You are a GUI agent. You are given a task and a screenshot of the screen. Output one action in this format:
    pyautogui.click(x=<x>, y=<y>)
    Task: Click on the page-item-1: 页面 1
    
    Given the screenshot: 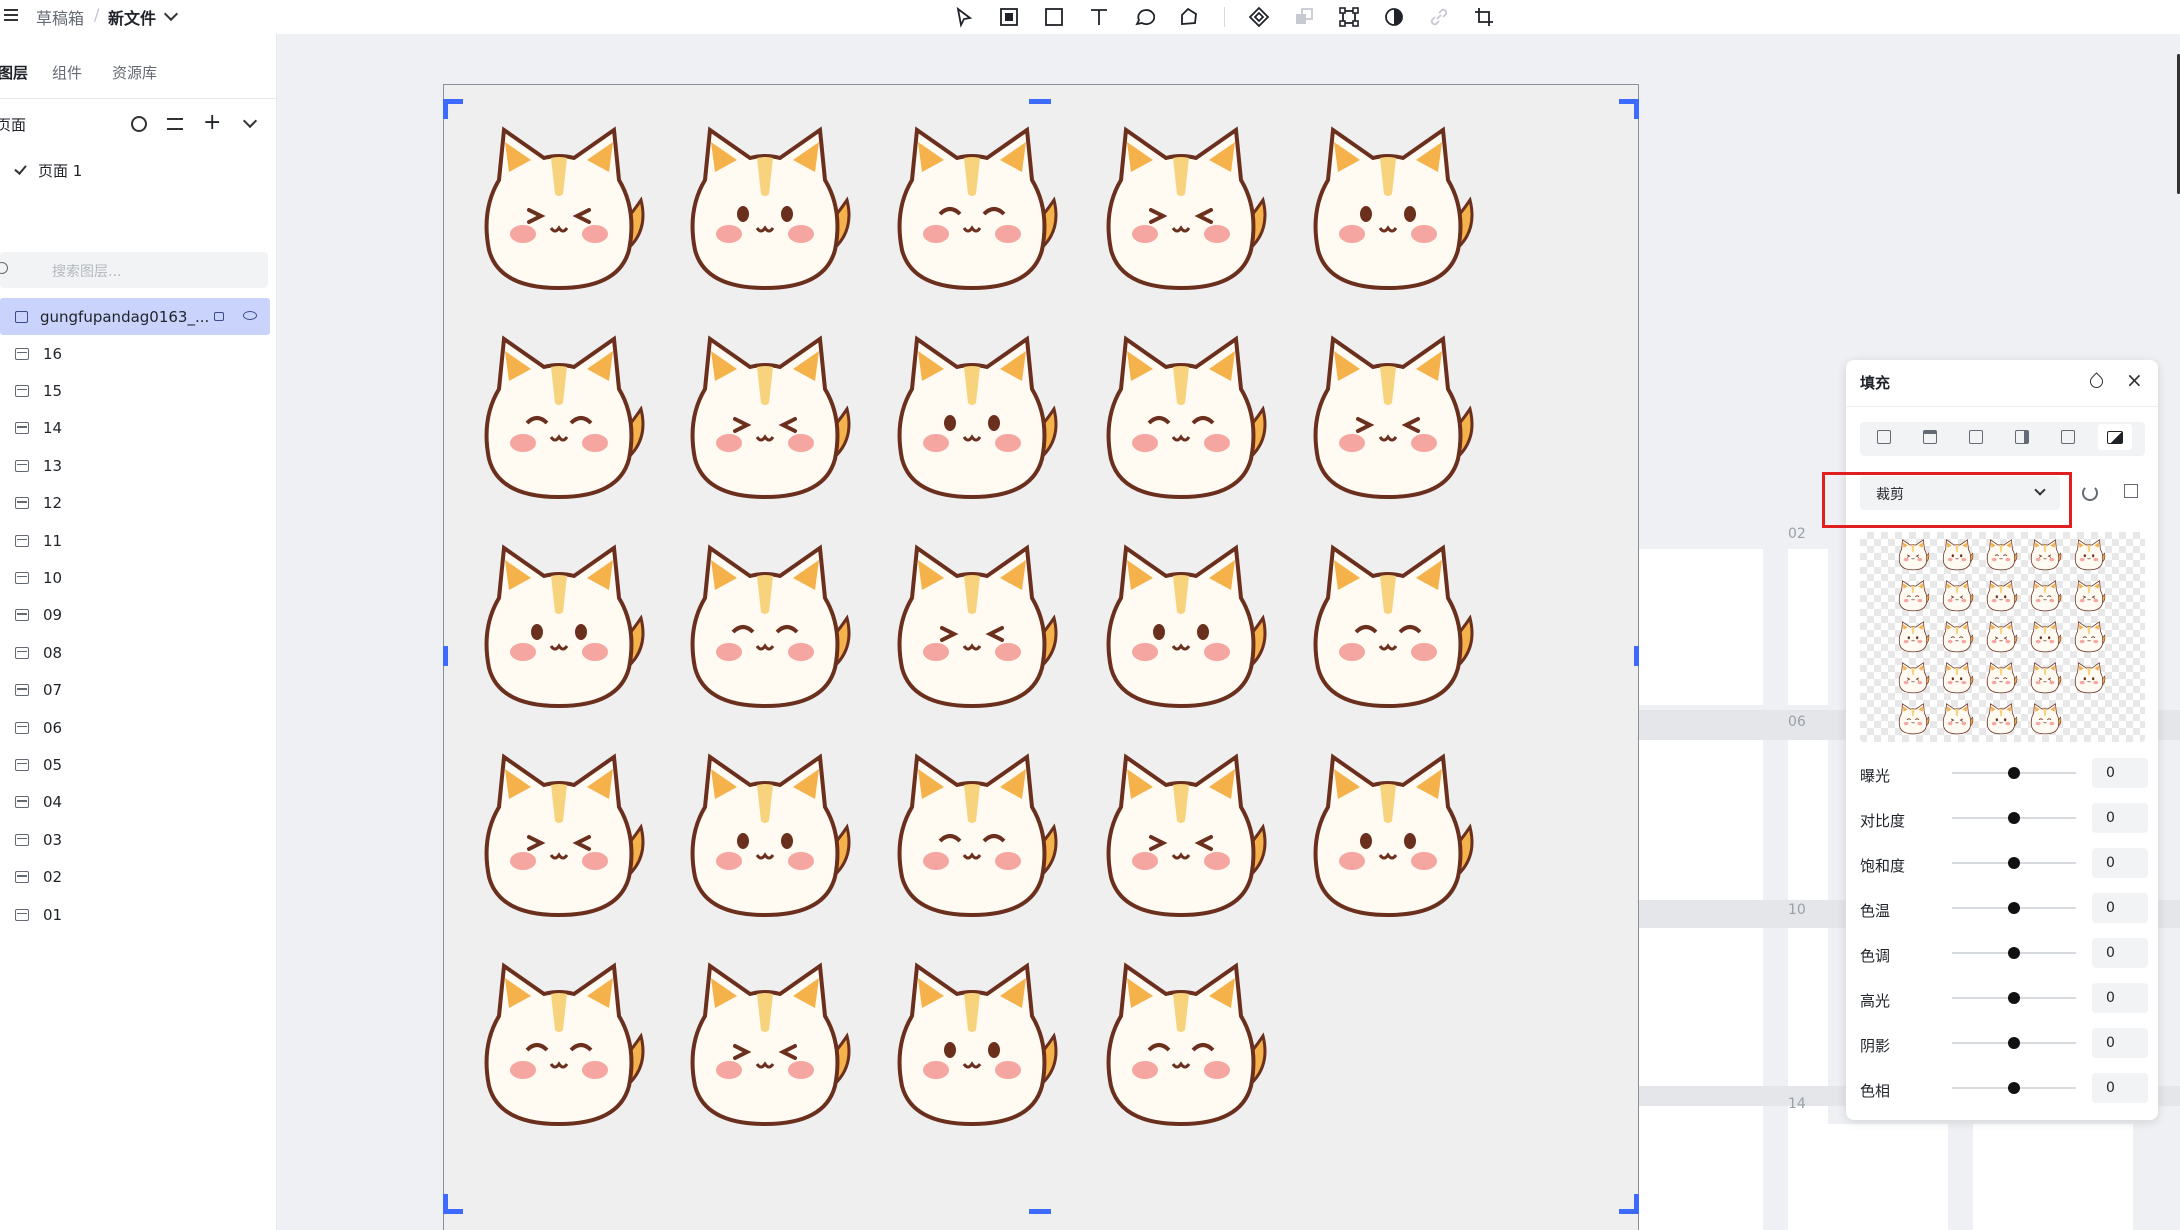 What is the action you would take?
    pyautogui.click(x=60, y=170)
    